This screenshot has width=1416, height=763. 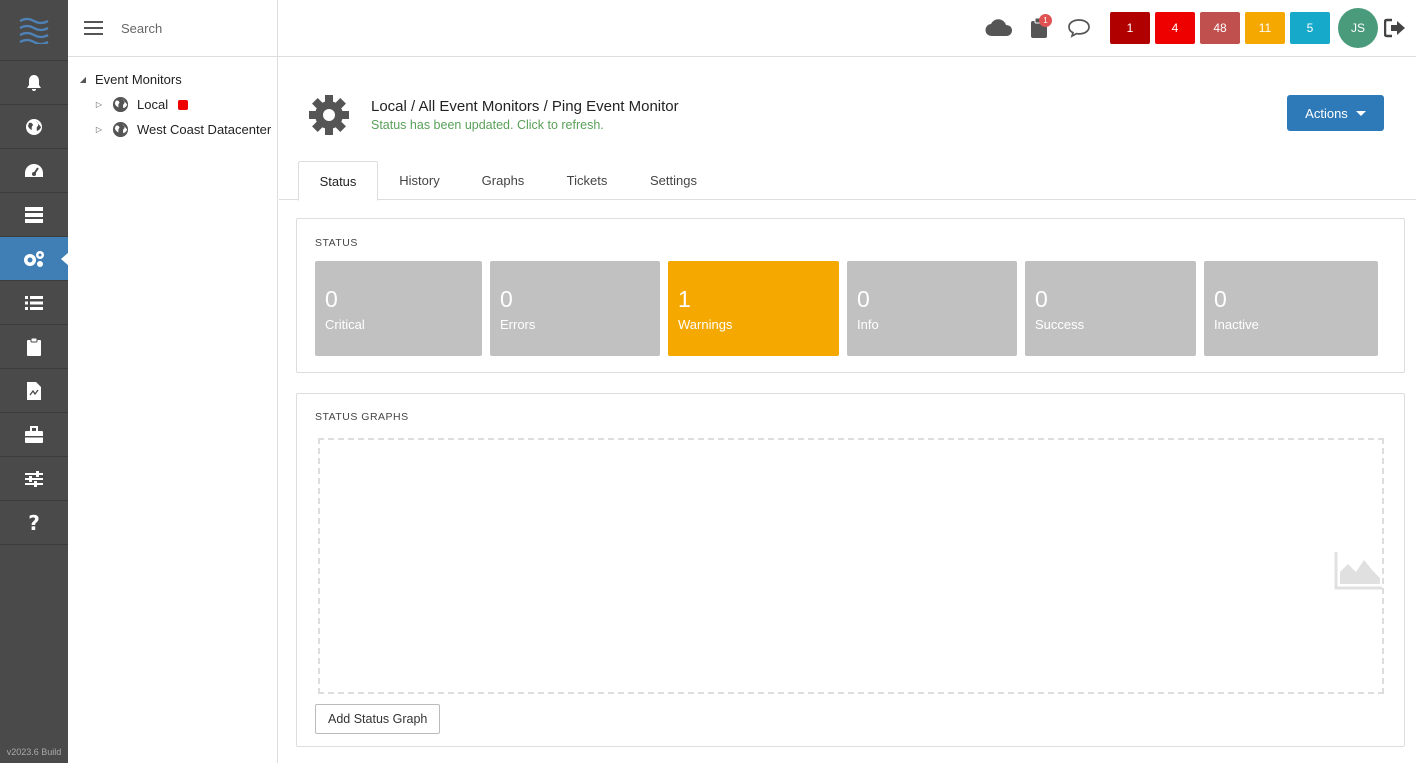 I want to click on nav-servers, so click(x=34, y=215).